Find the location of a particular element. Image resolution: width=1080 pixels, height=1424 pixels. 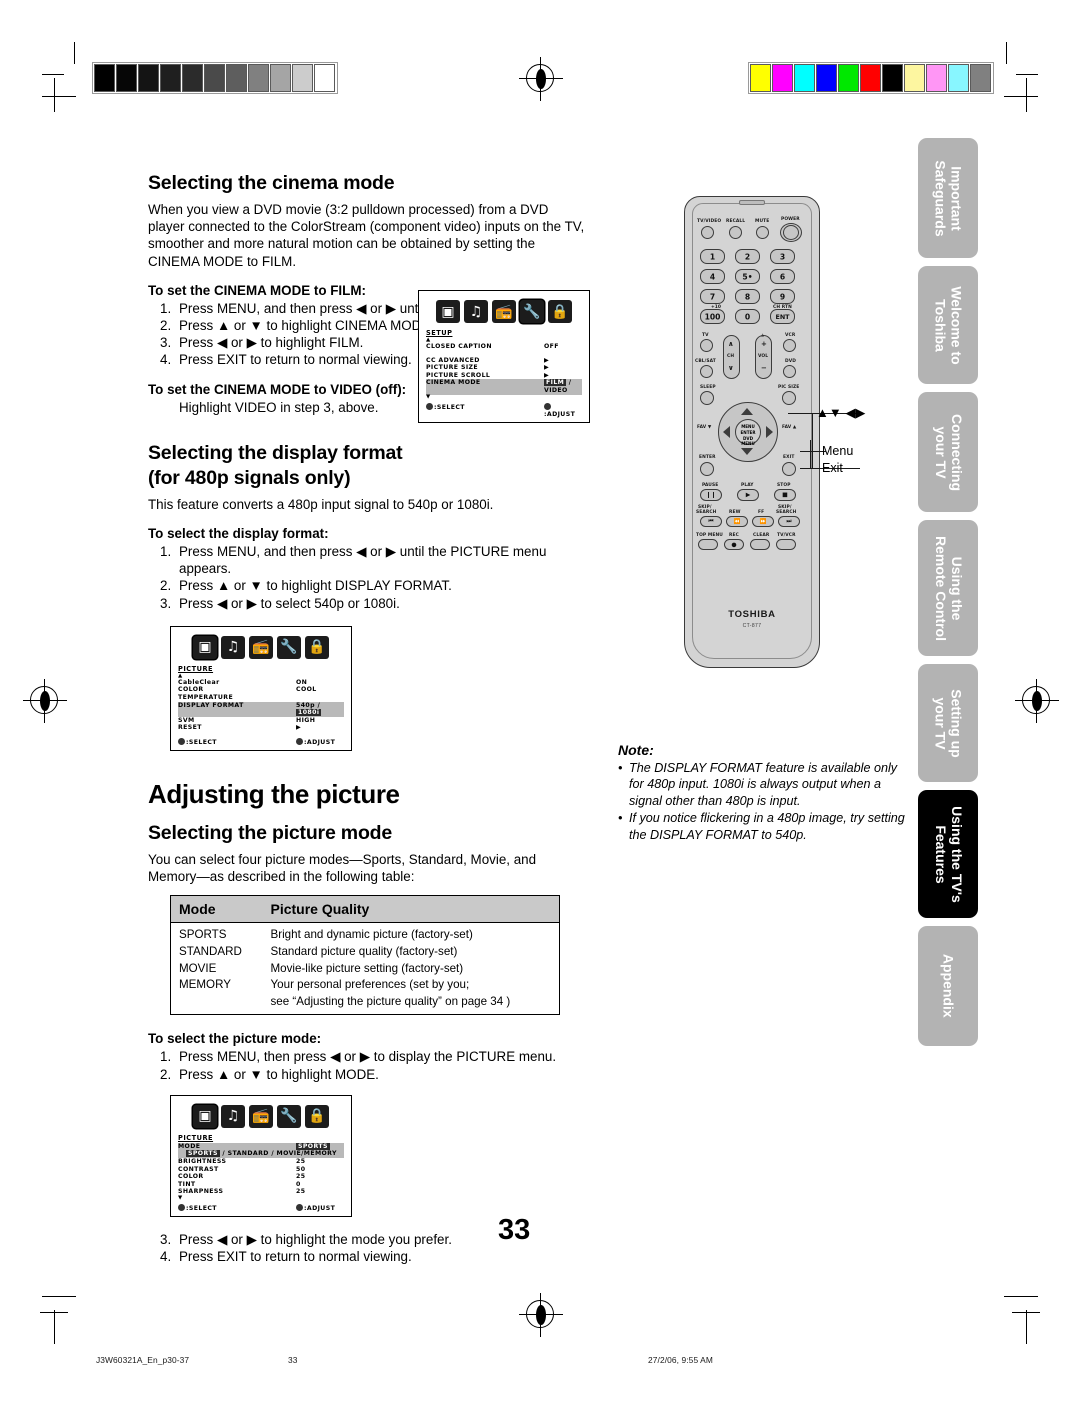

key-2: 2 is located at coordinates (747, 256).